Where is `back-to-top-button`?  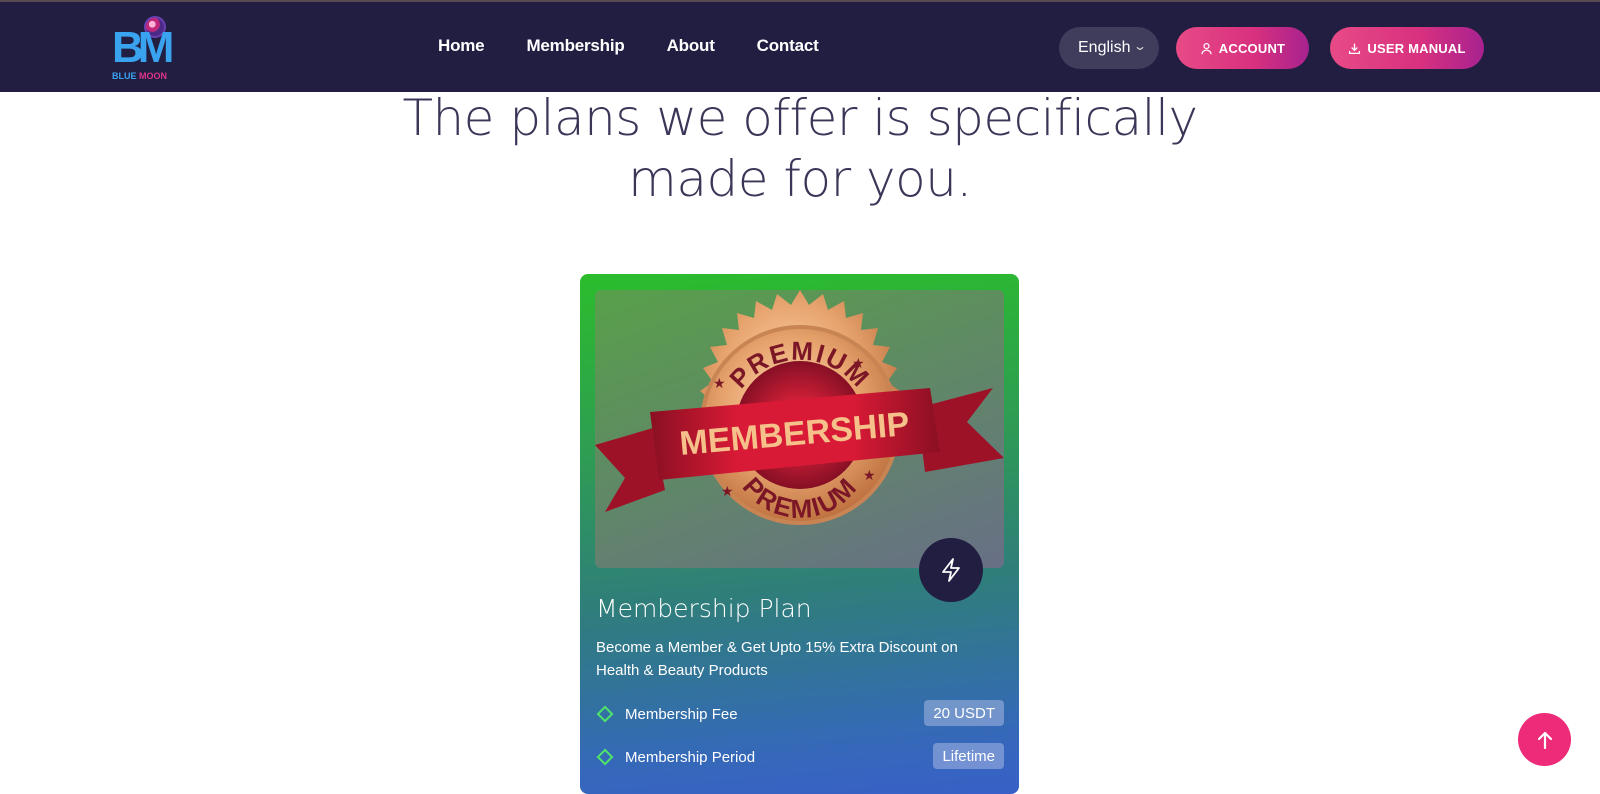
back-to-top-button is located at coordinates (1544, 739).